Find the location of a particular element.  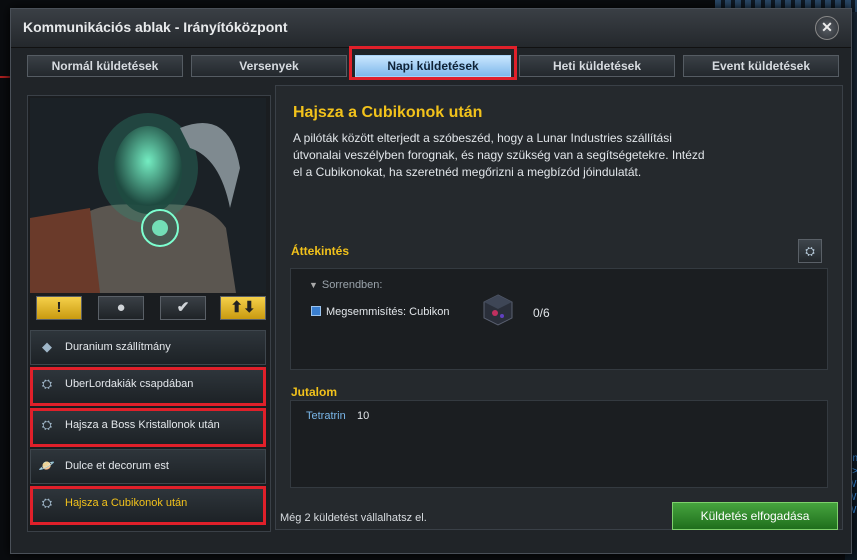

mission-status-filter: ! ● ✔ ⬆⬇ is located at coordinates (151, 308).